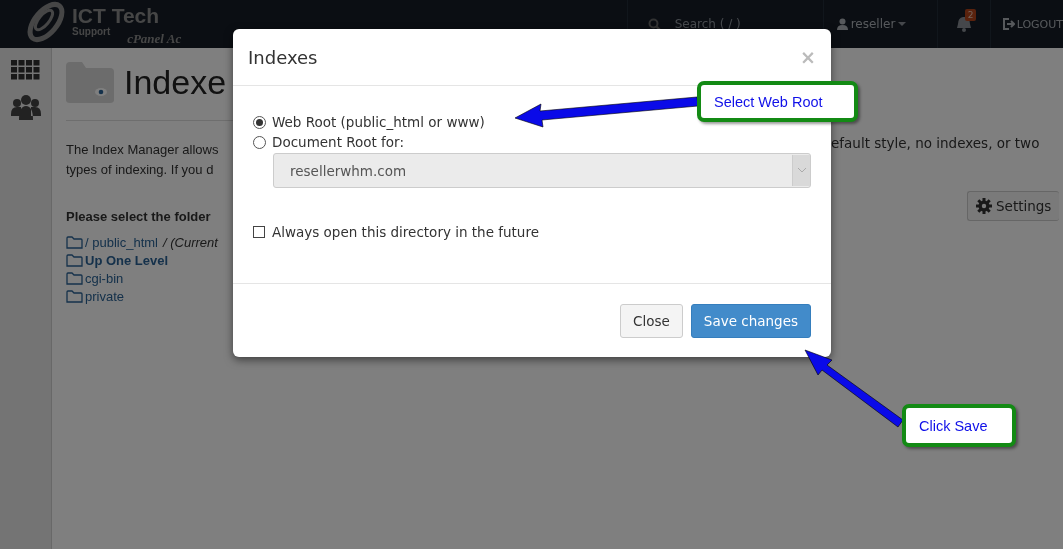 Image resolution: width=1063 pixels, height=549 pixels. What do you see at coordinates (139, 216) in the screenshot?
I see `folder-prompt: Please select the folder` at bounding box center [139, 216].